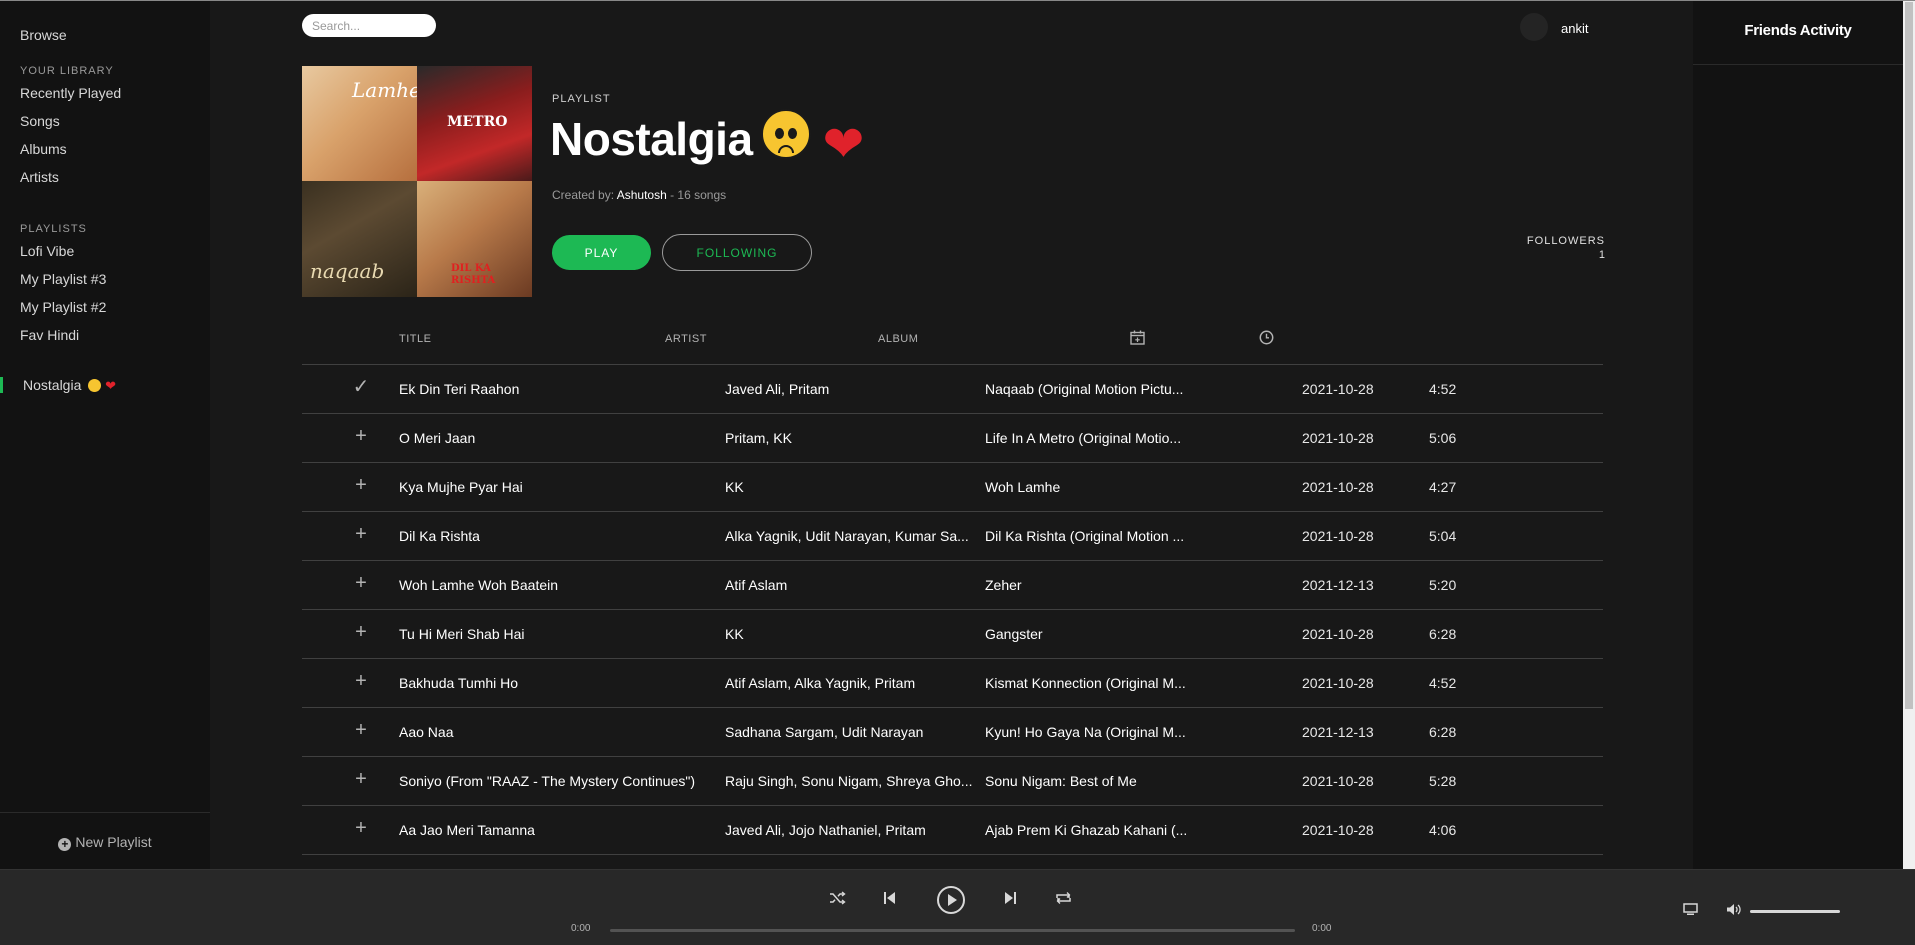  Describe the element at coordinates (601, 252) in the screenshot. I see `play-button: PLAY` at that location.